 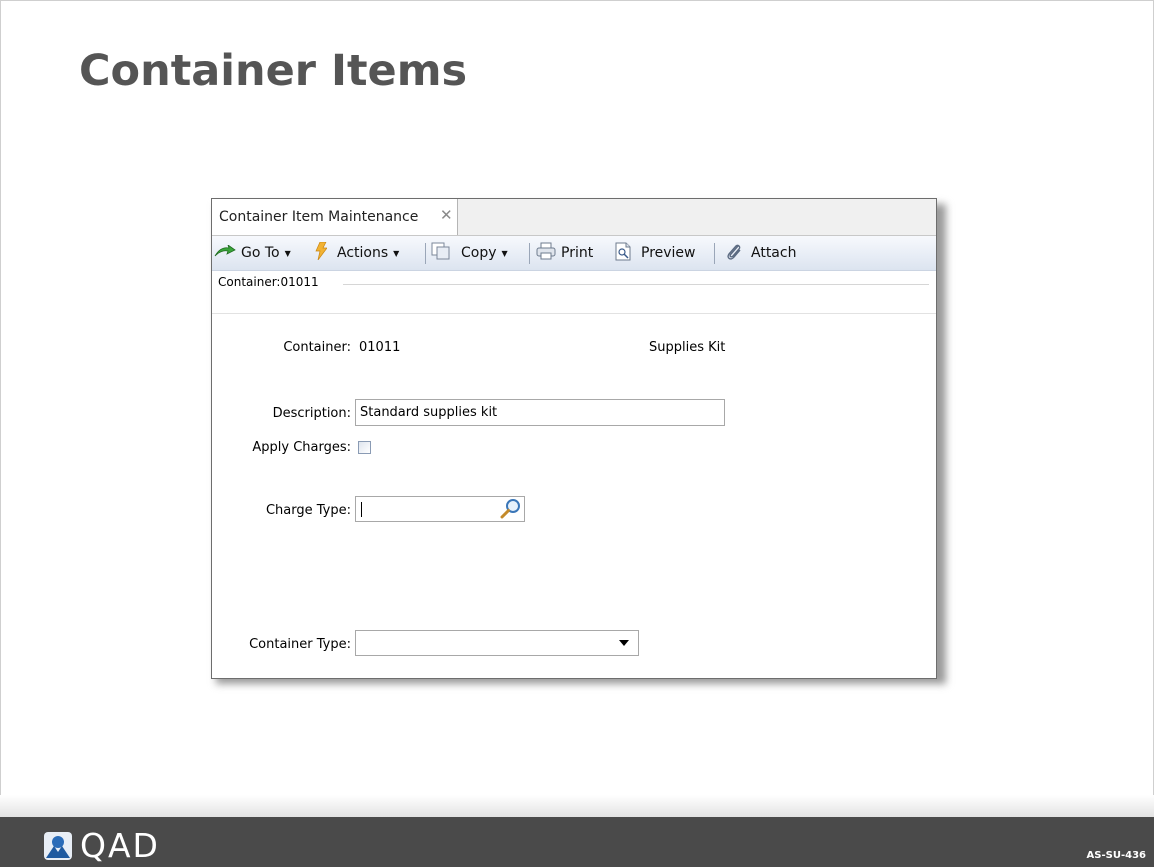 What do you see at coordinates (577, 253) in the screenshot?
I see `print-label: Print` at bounding box center [577, 253].